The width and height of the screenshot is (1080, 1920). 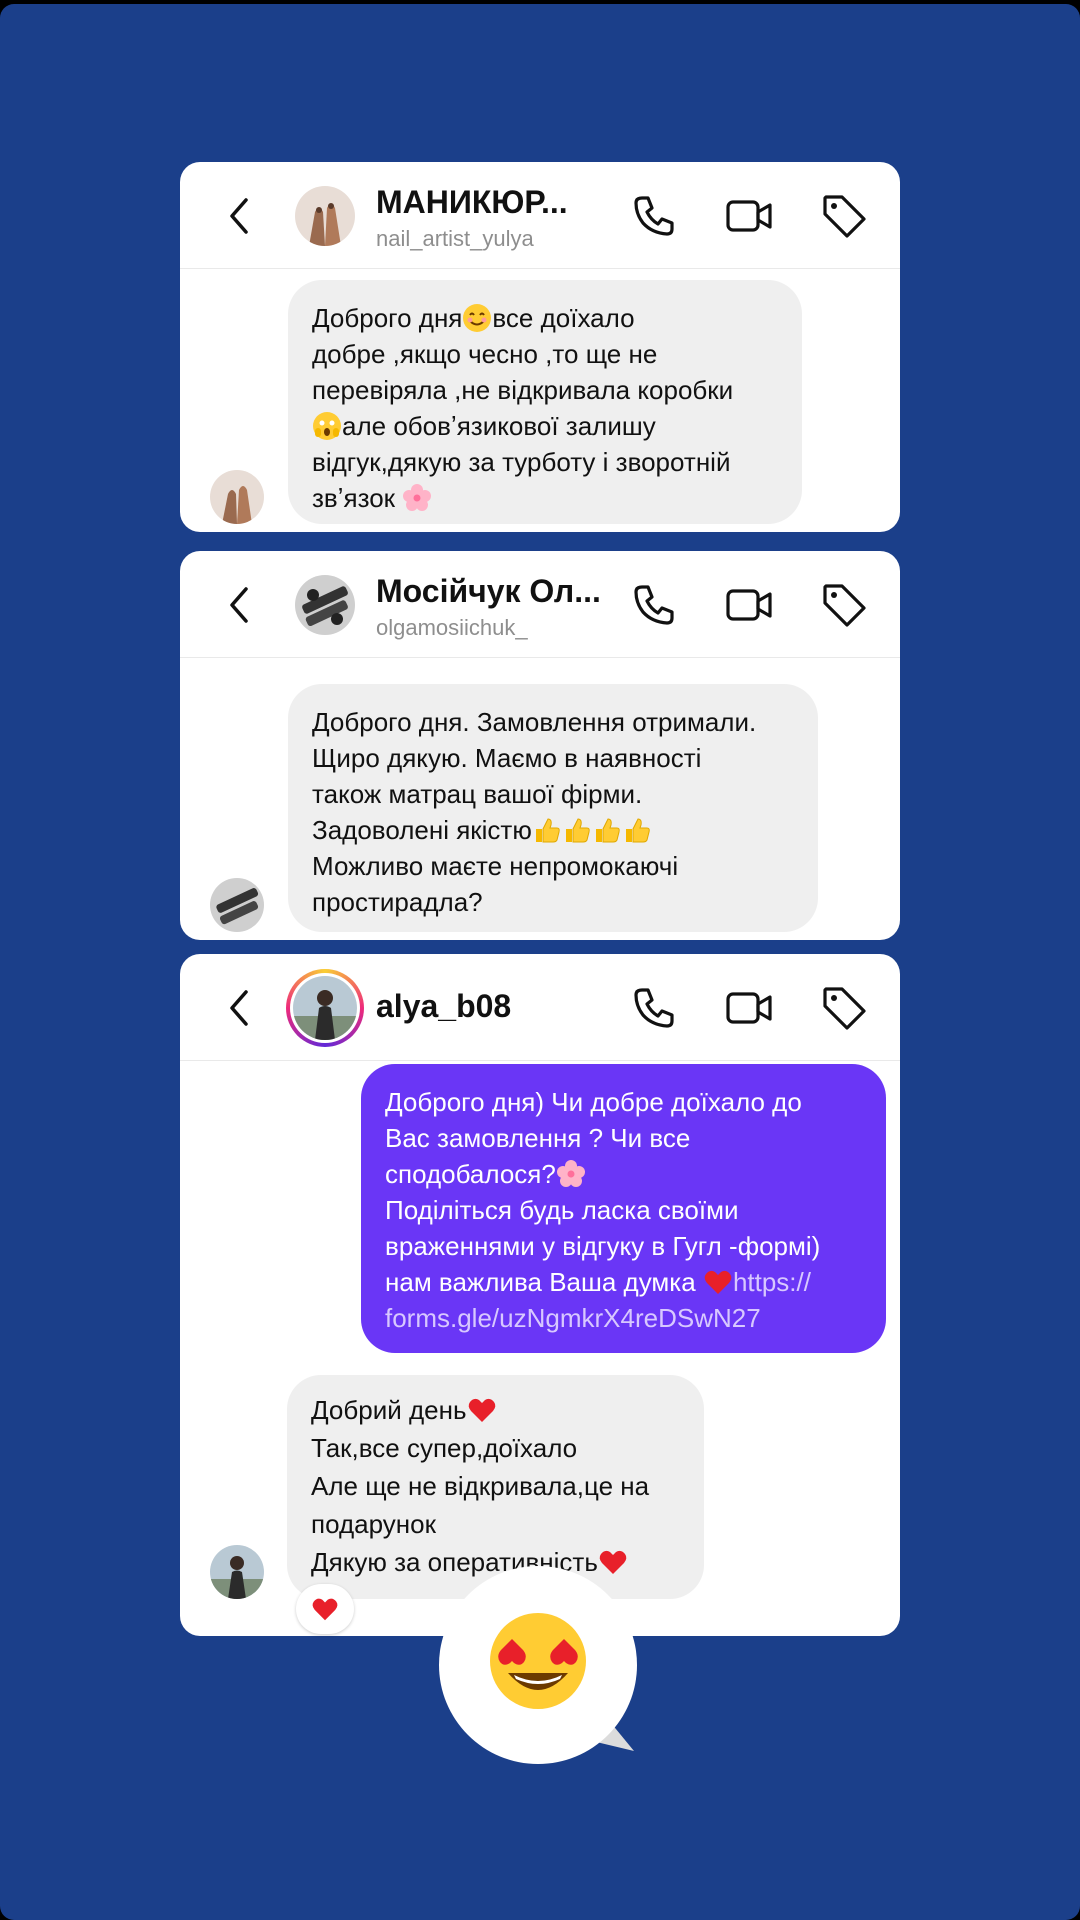 What do you see at coordinates (480, 1486) in the screenshot?
I see `message-line: Але ще не відкривала,це на` at bounding box center [480, 1486].